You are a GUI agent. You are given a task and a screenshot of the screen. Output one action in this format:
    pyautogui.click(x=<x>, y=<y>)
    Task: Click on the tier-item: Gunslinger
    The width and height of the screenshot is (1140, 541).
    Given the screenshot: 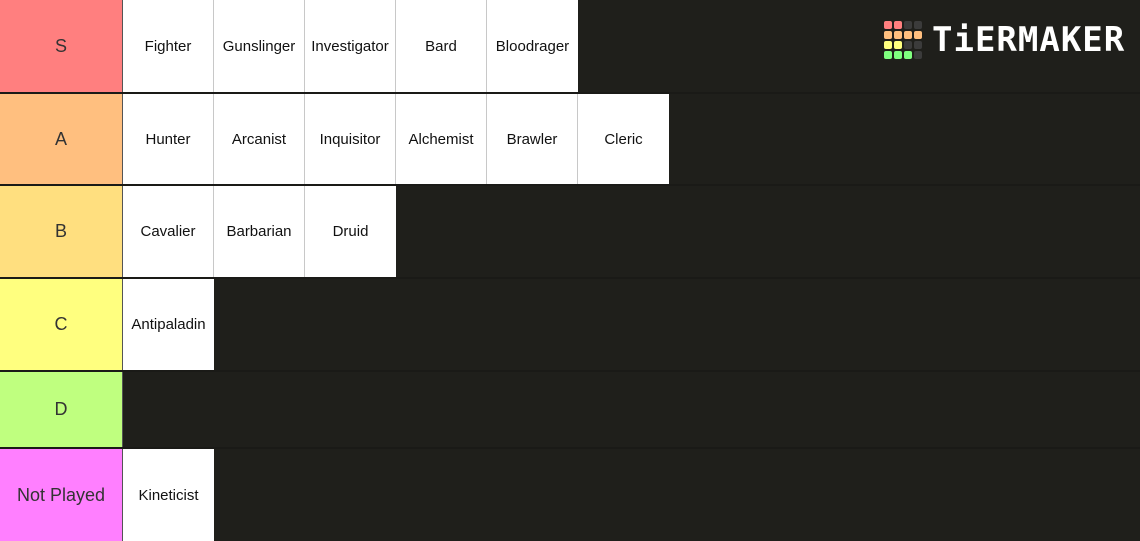 What is the action you would take?
    pyautogui.click(x=259, y=46)
    